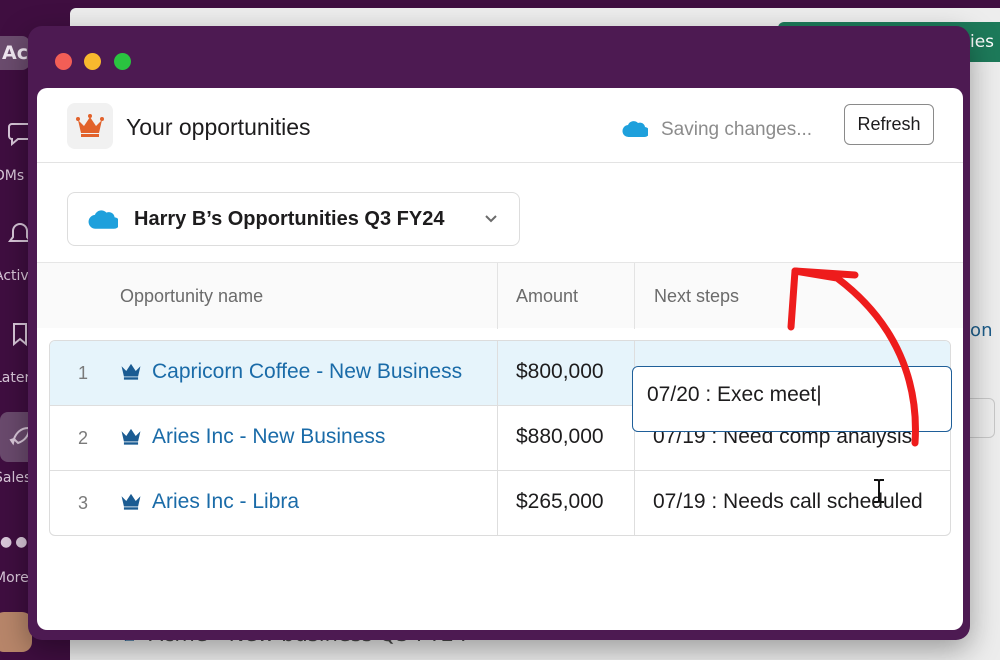 This screenshot has height=660, width=1000. I want to click on nav-sales-label: Sales, so click(16, 478).